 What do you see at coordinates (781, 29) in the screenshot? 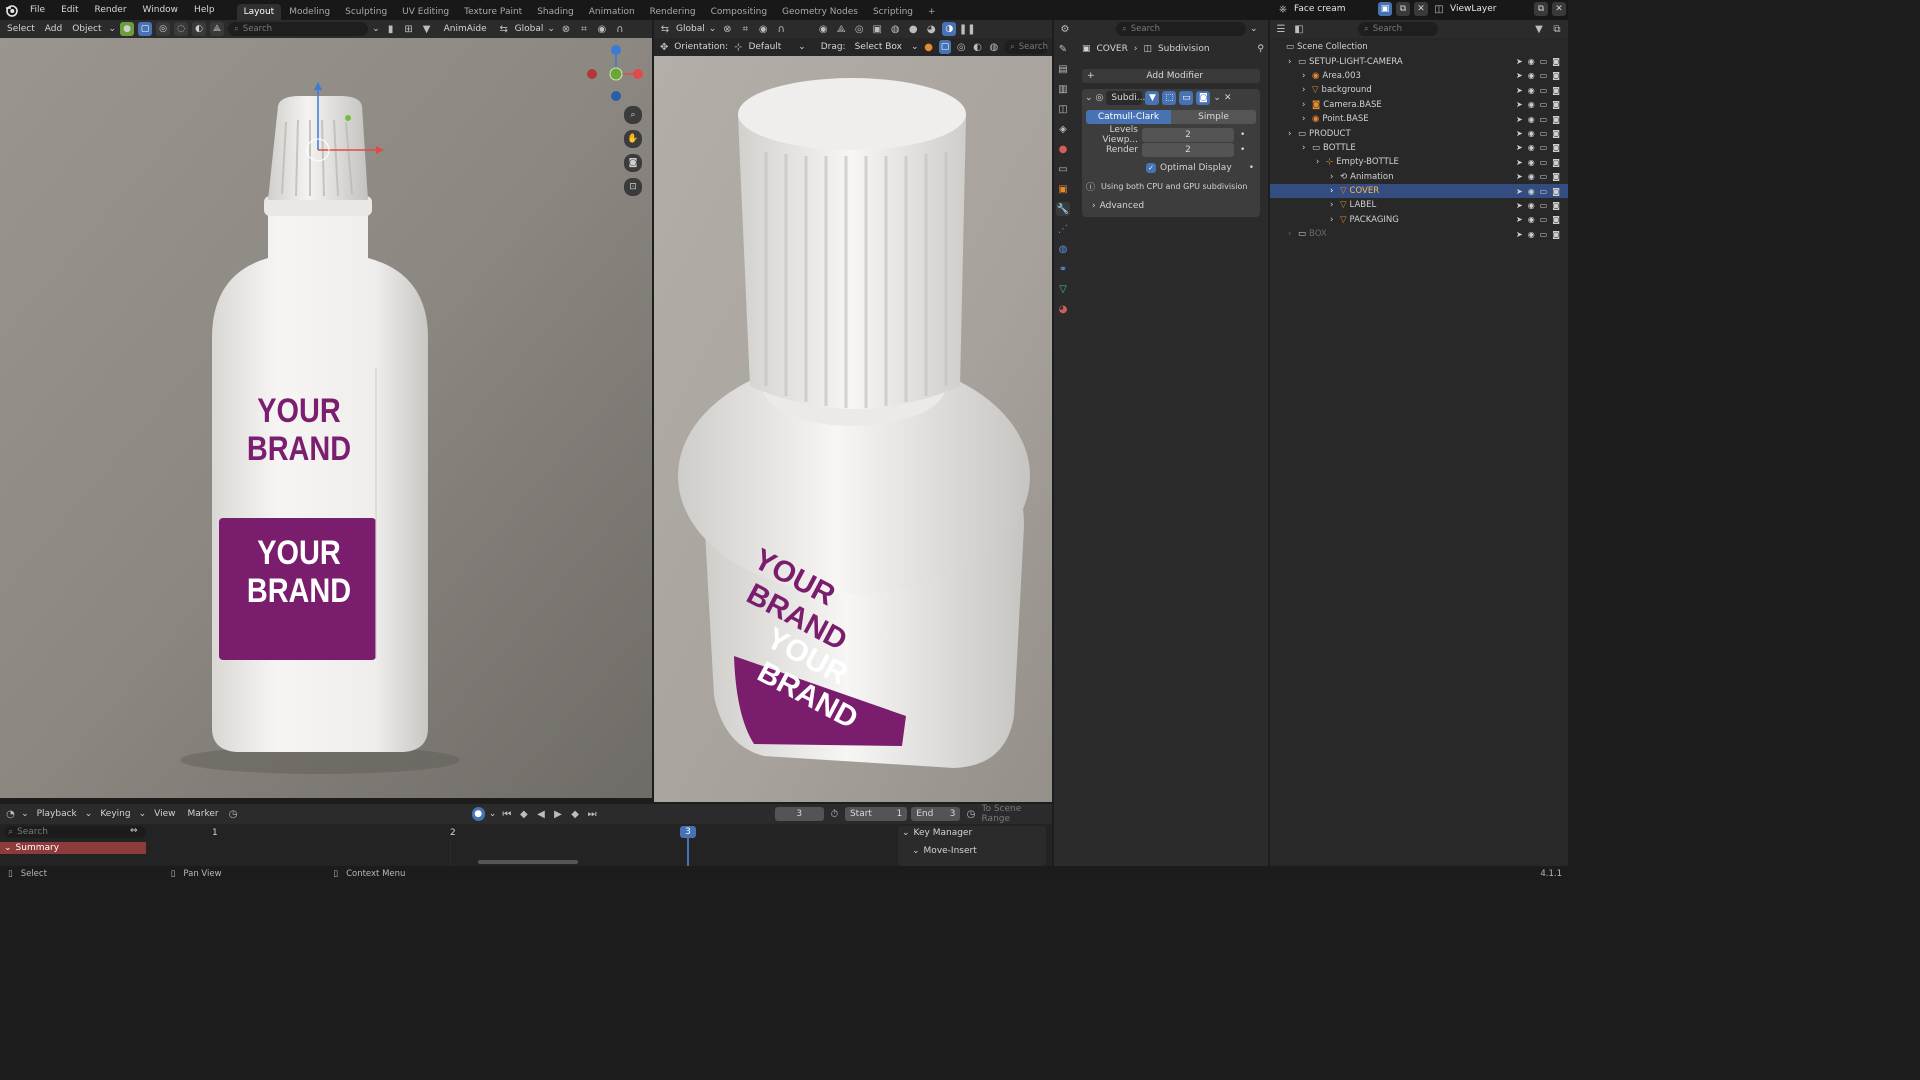
I see `falloff-icon: ∩` at bounding box center [781, 29].